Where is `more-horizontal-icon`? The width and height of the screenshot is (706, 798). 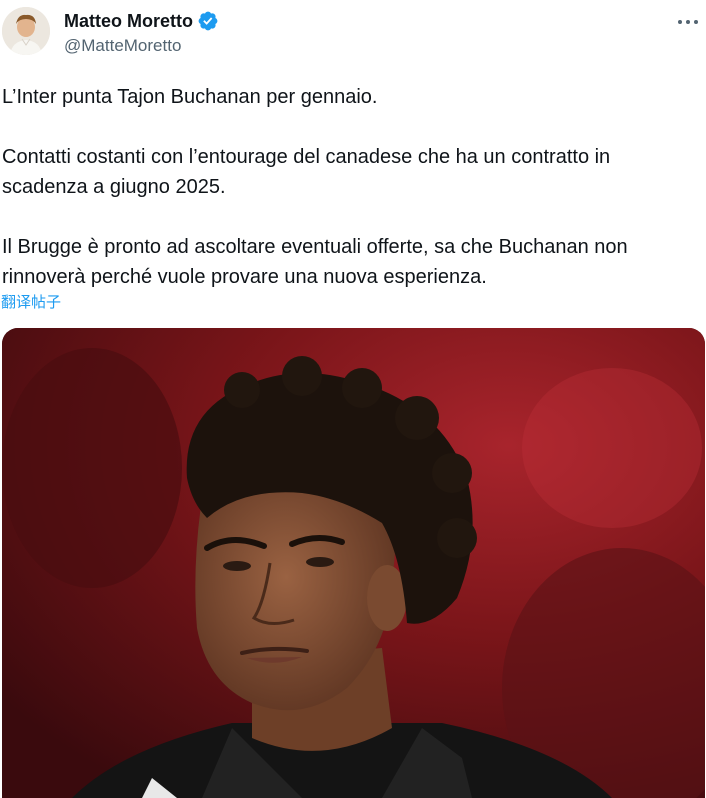
more-horizontal-icon is located at coordinates (688, 22).